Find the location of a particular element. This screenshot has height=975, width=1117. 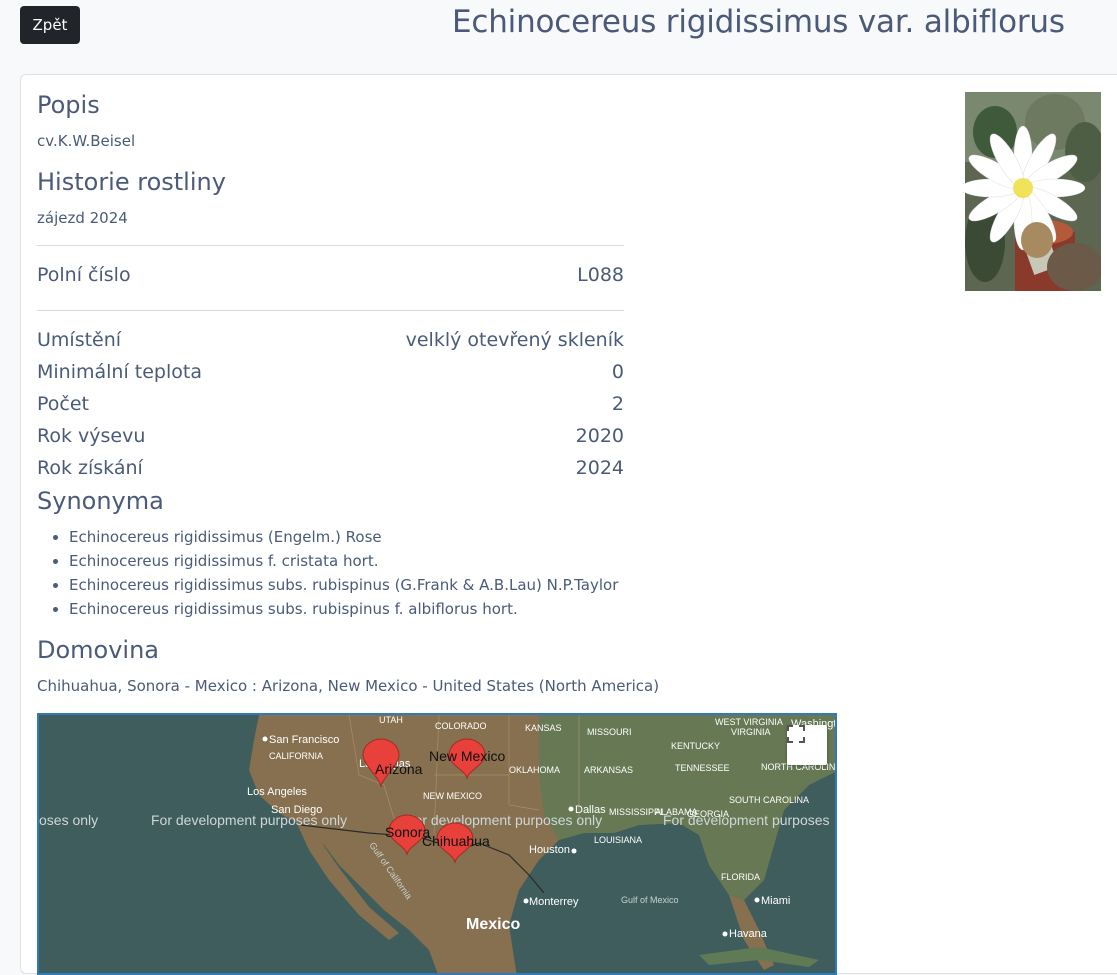

map-label: LOUISIANA is located at coordinates (618, 840).